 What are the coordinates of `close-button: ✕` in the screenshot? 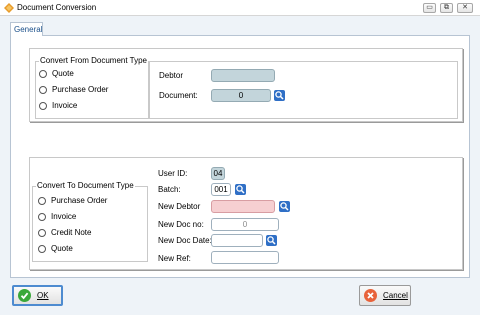 It's located at (465, 8).